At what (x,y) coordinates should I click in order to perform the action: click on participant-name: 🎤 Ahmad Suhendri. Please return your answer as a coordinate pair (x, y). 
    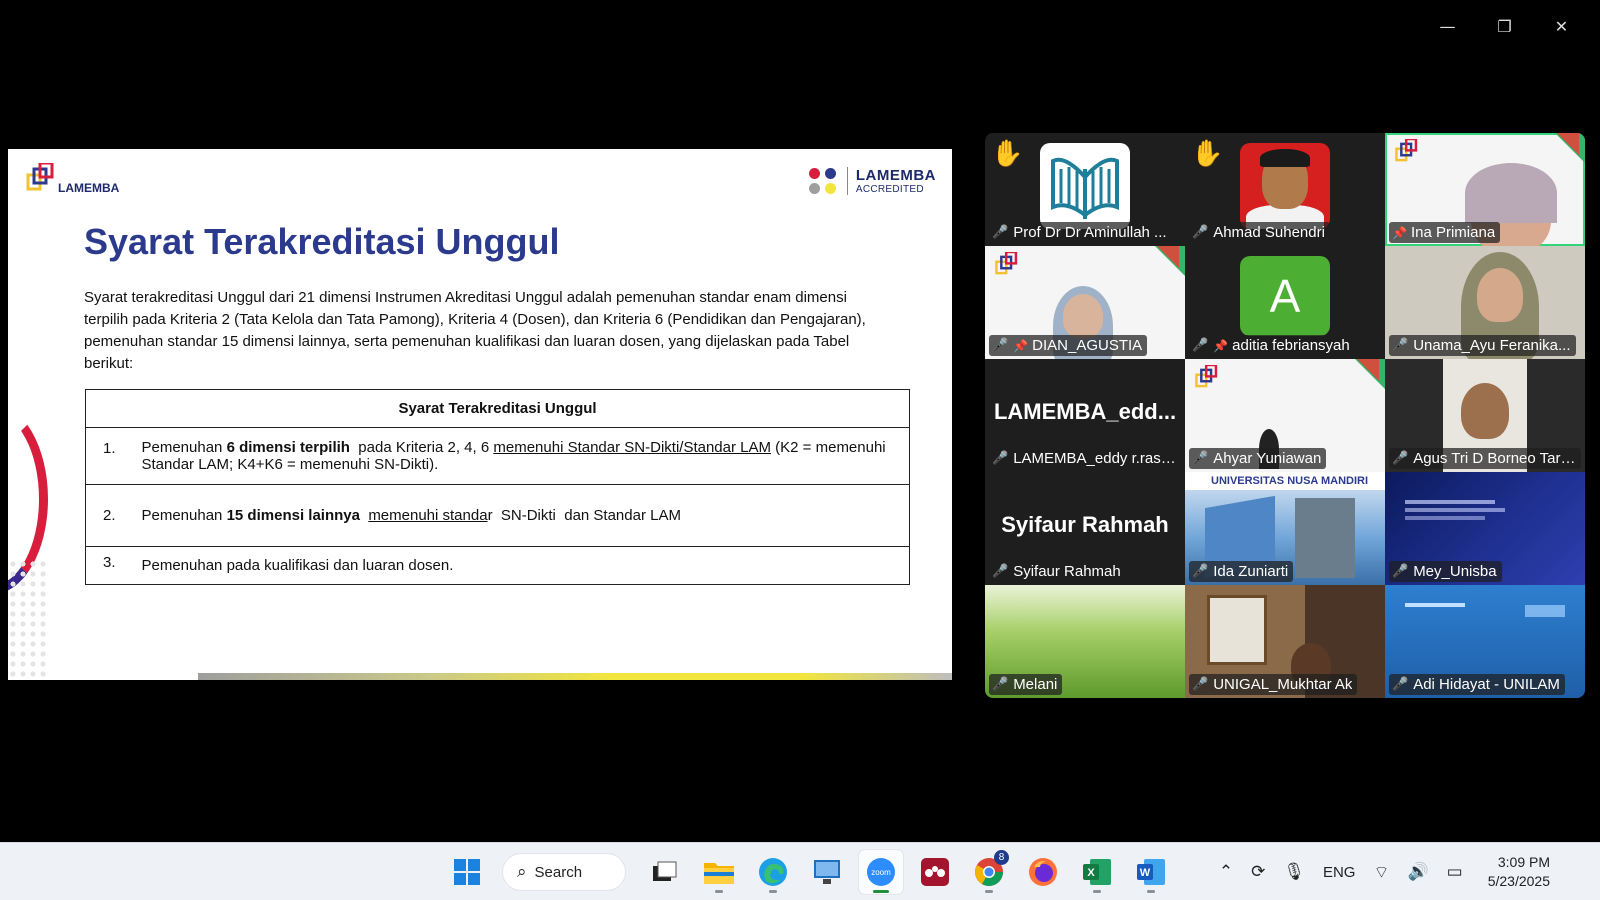
    Looking at the image, I should click on (1259, 232).